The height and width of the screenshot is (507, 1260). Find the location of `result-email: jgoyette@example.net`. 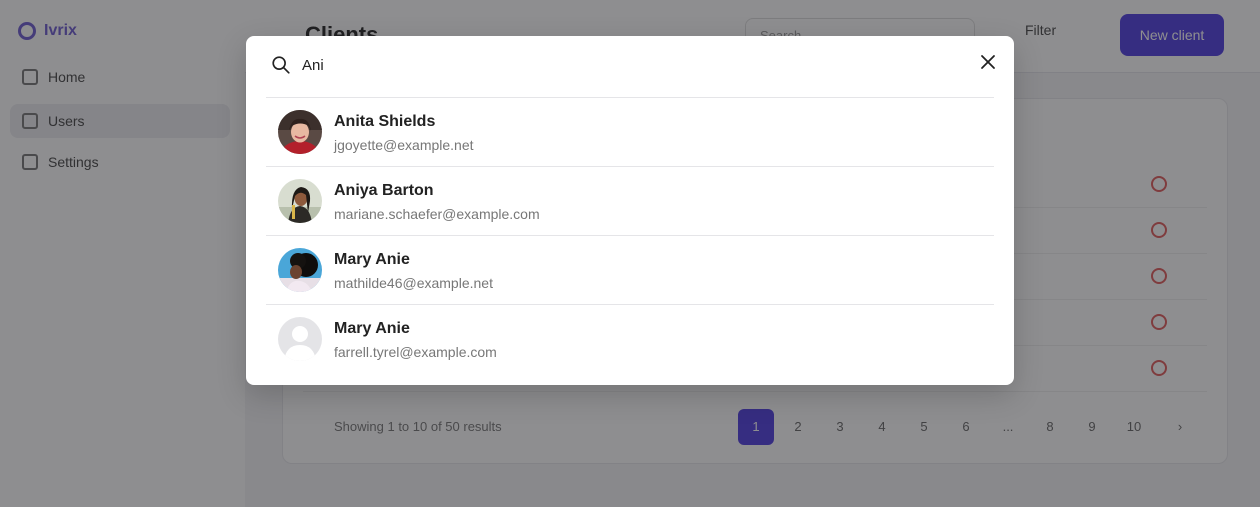

result-email: jgoyette@example.net is located at coordinates (404, 145).